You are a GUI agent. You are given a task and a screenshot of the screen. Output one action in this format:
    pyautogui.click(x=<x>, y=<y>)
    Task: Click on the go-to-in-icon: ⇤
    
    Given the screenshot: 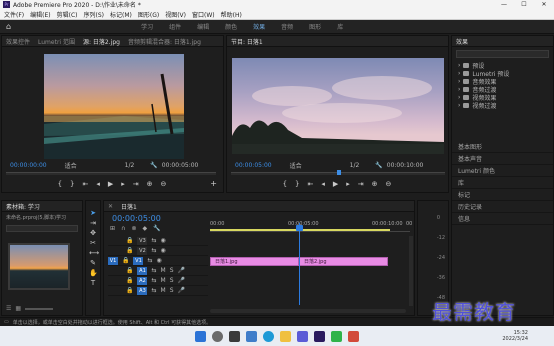 What is the action you would take?
    pyautogui.click(x=311, y=184)
    